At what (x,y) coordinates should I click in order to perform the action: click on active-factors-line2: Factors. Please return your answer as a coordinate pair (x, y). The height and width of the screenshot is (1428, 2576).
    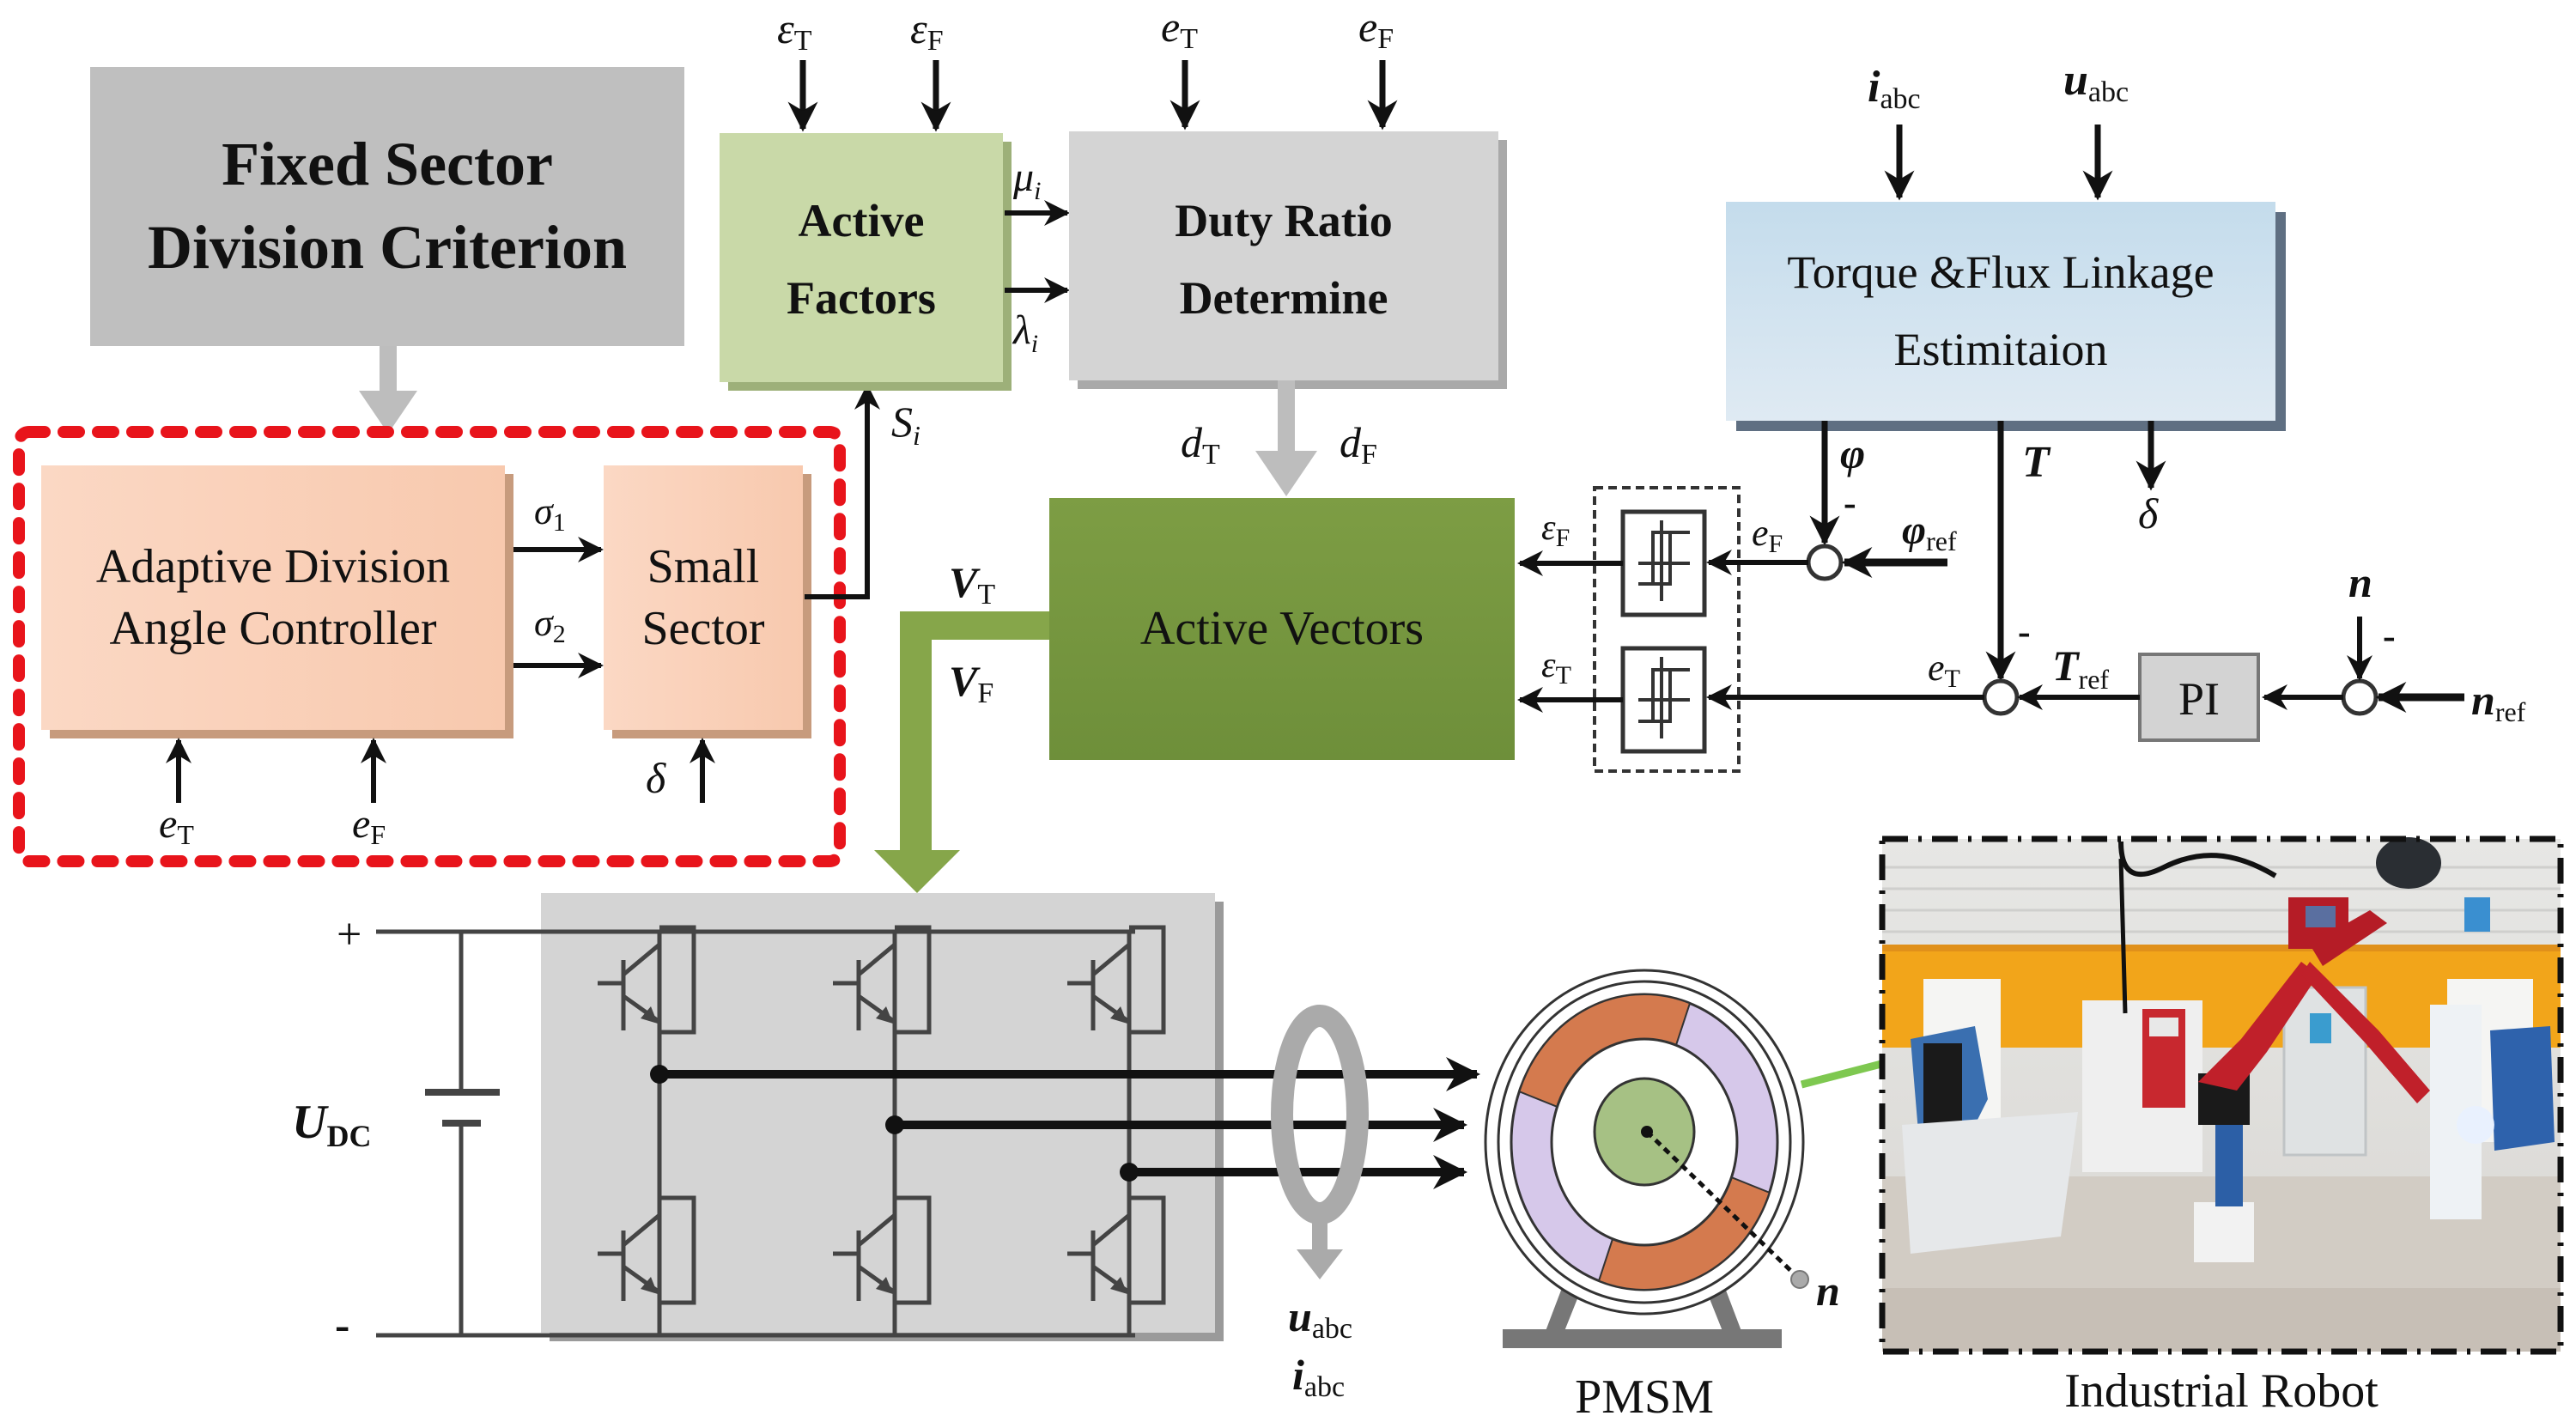
    Looking at the image, I should click on (861, 298).